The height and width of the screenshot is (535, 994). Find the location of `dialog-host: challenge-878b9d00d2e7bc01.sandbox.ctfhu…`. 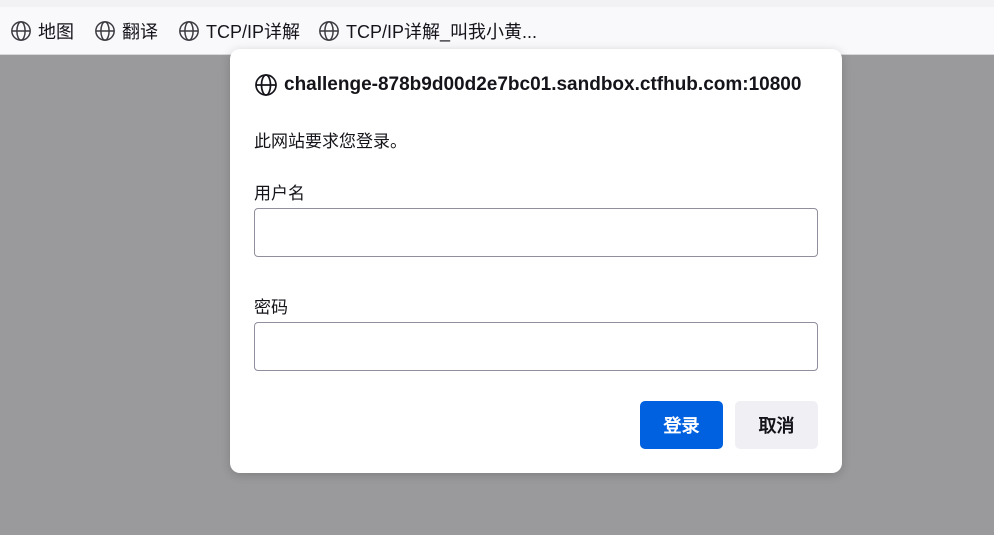

dialog-host: challenge-878b9d00d2e7bc01.sandbox.ctfhu… is located at coordinates (527, 85).